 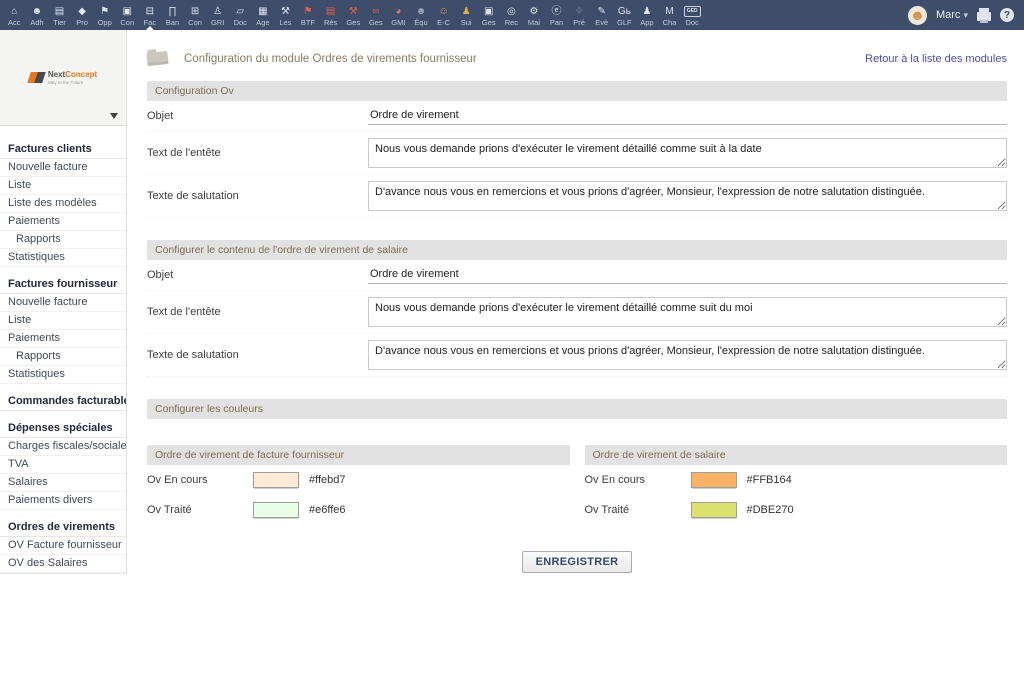 I want to click on module-label: Adh, so click(x=37, y=22).